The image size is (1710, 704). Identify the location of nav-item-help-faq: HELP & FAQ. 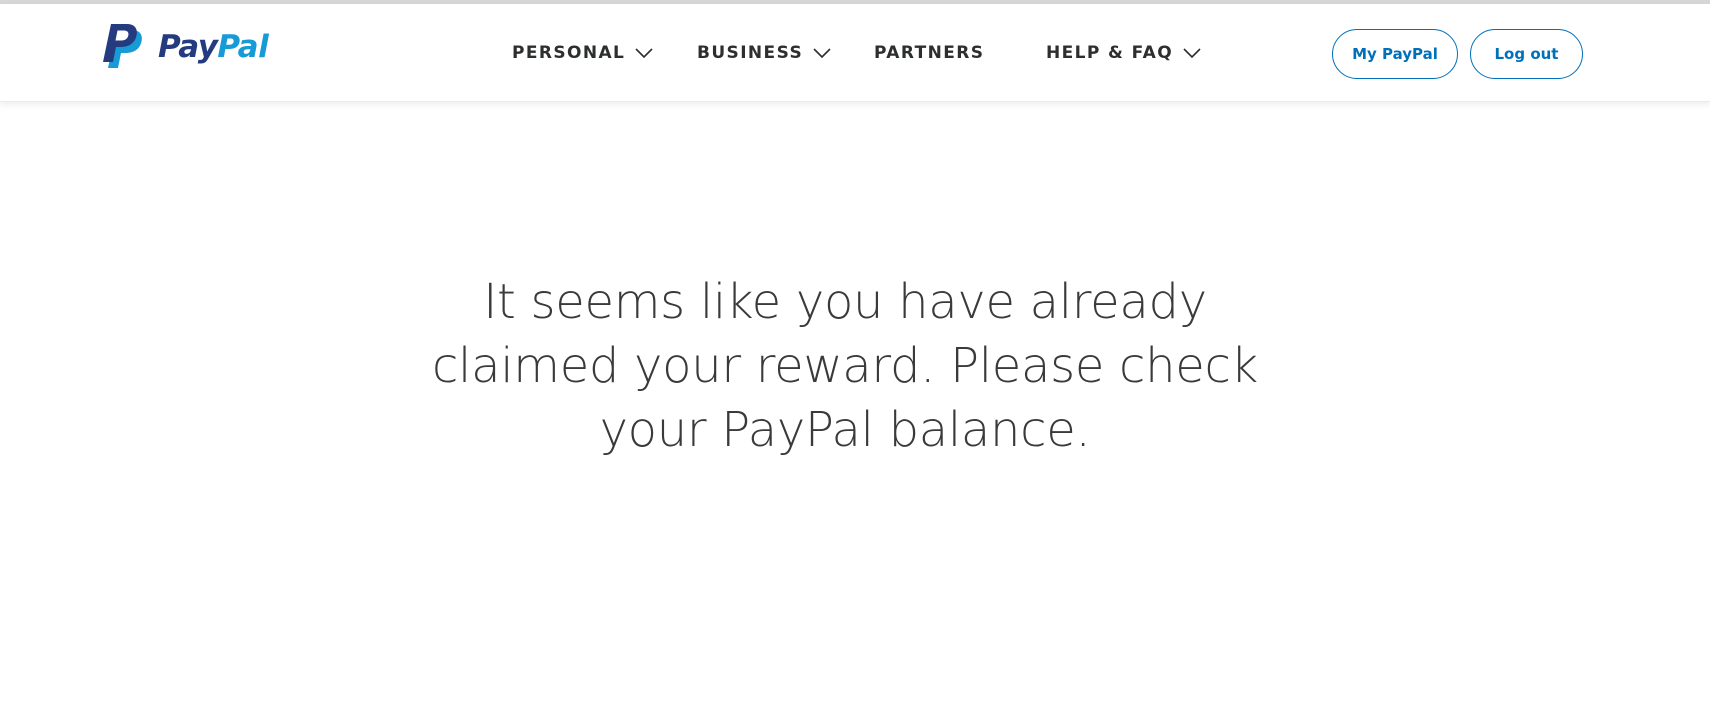
(1123, 53).